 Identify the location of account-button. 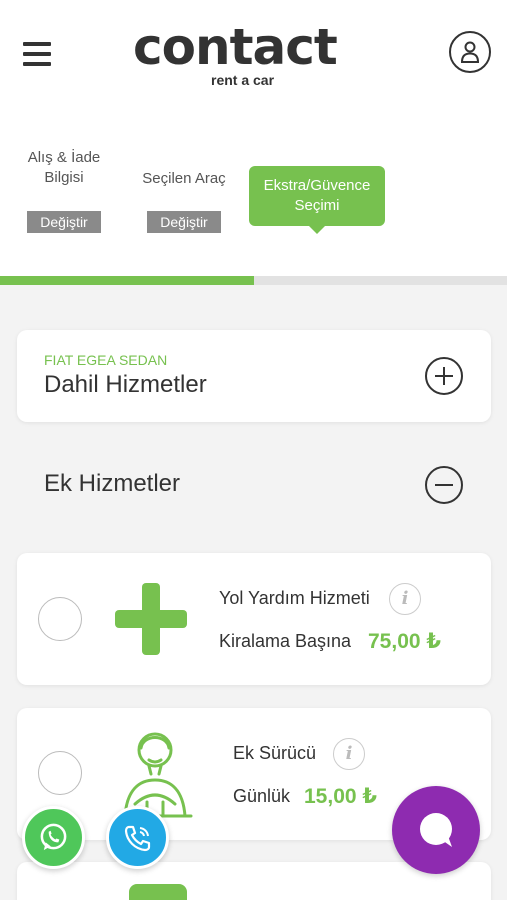
(470, 52).